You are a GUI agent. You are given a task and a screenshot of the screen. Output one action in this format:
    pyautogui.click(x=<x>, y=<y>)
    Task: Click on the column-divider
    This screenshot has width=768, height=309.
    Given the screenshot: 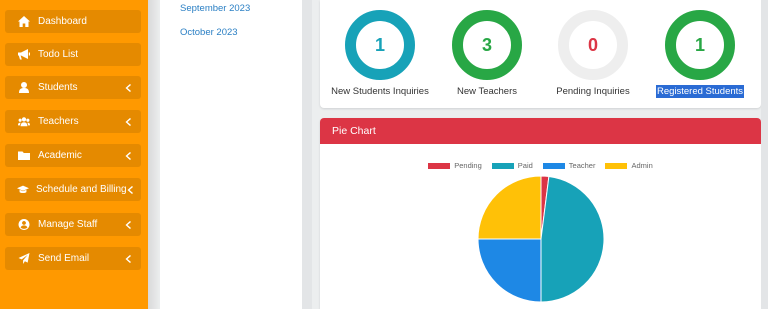 What is the action you would take?
    pyautogui.click(x=307, y=154)
    